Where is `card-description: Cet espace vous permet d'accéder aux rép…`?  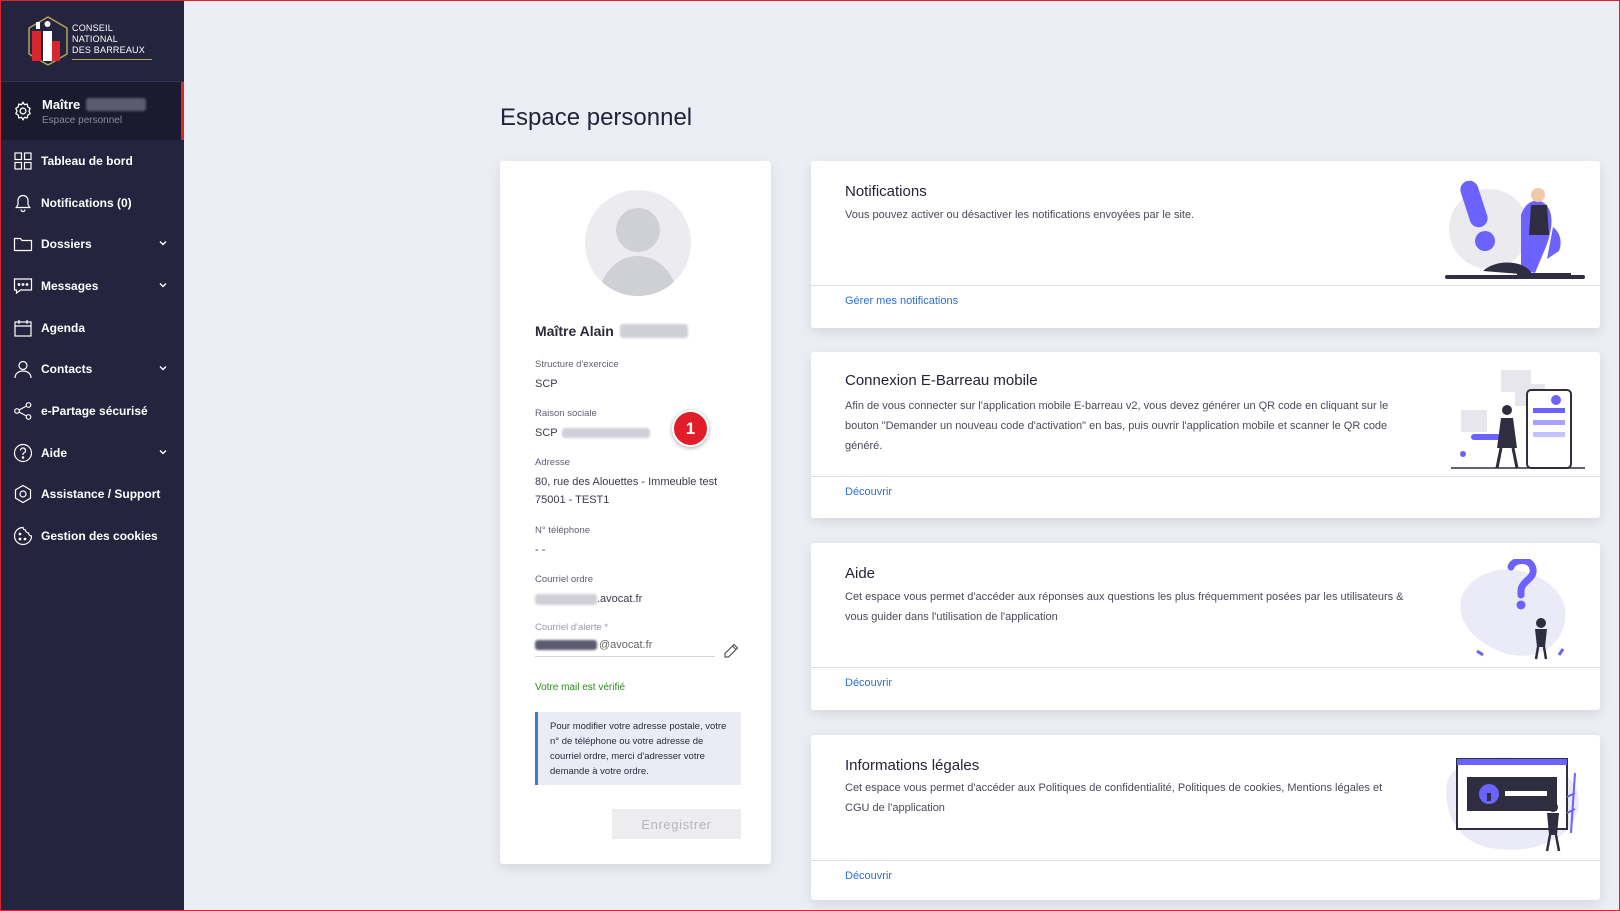
card-description: Cet espace vous permet d'accéder aux rép… is located at coordinates (1124, 607).